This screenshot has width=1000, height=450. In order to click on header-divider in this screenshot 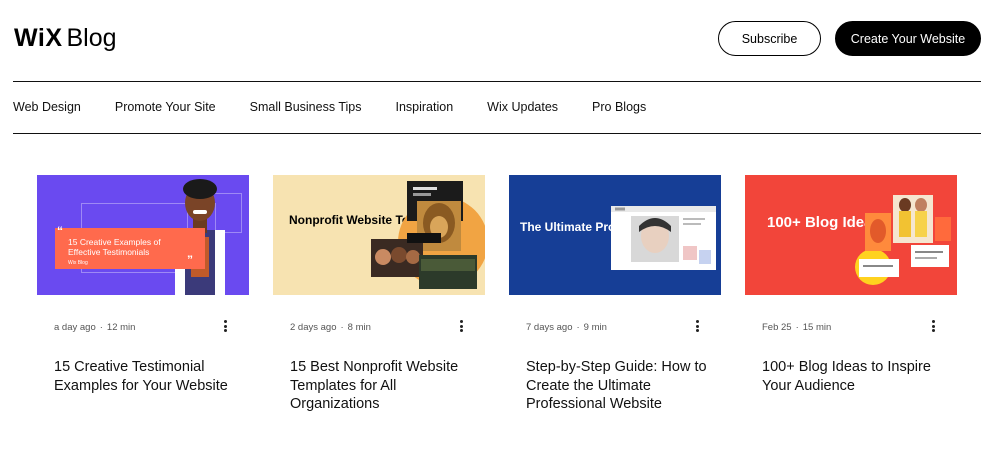, I will do `click(497, 81)`.